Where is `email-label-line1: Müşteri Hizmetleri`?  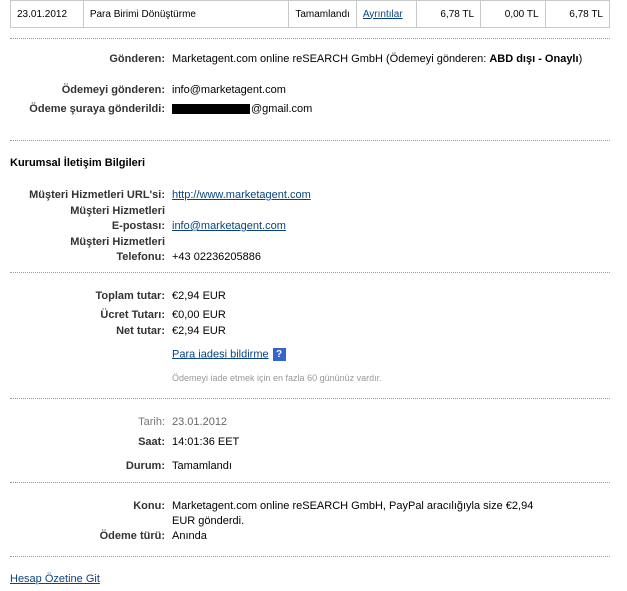
email-label-line1: Müşteri Hizmetleri is located at coordinates (117, 211).